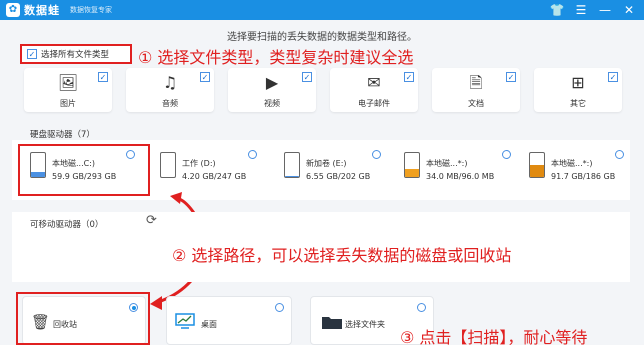 This screenshot has height=345, width=644. Describe the element at coordinates (460, 176) in the screenshot. I see `drive-size: 34.0 MB/96.0 MB` at that location.